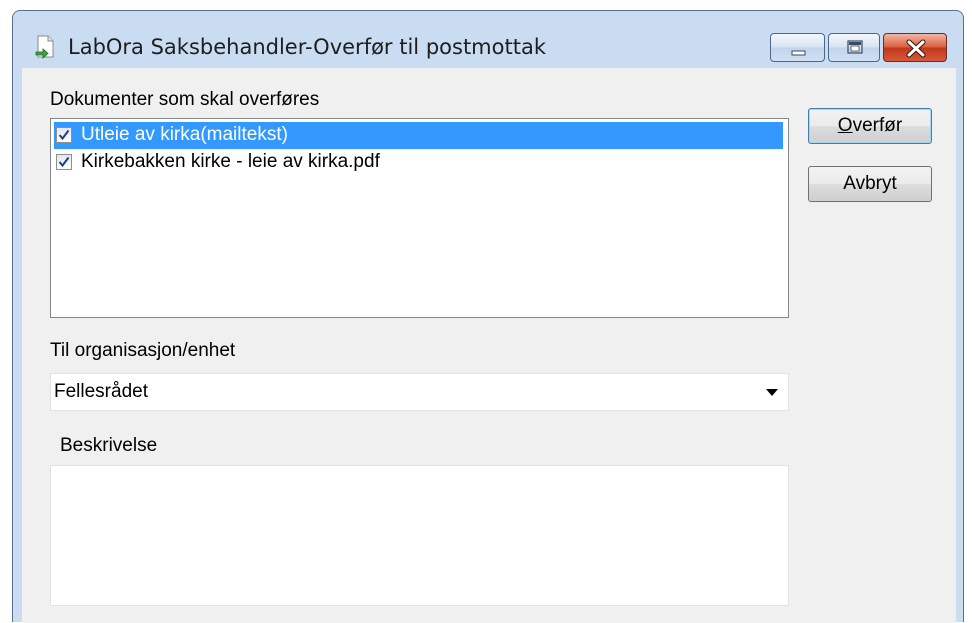 Image resolution: width=972 pixels, height=623 pixels. I want to click on list-item: Kirkebakken kirke - leie av kirka.pdf, so click(418, 162).